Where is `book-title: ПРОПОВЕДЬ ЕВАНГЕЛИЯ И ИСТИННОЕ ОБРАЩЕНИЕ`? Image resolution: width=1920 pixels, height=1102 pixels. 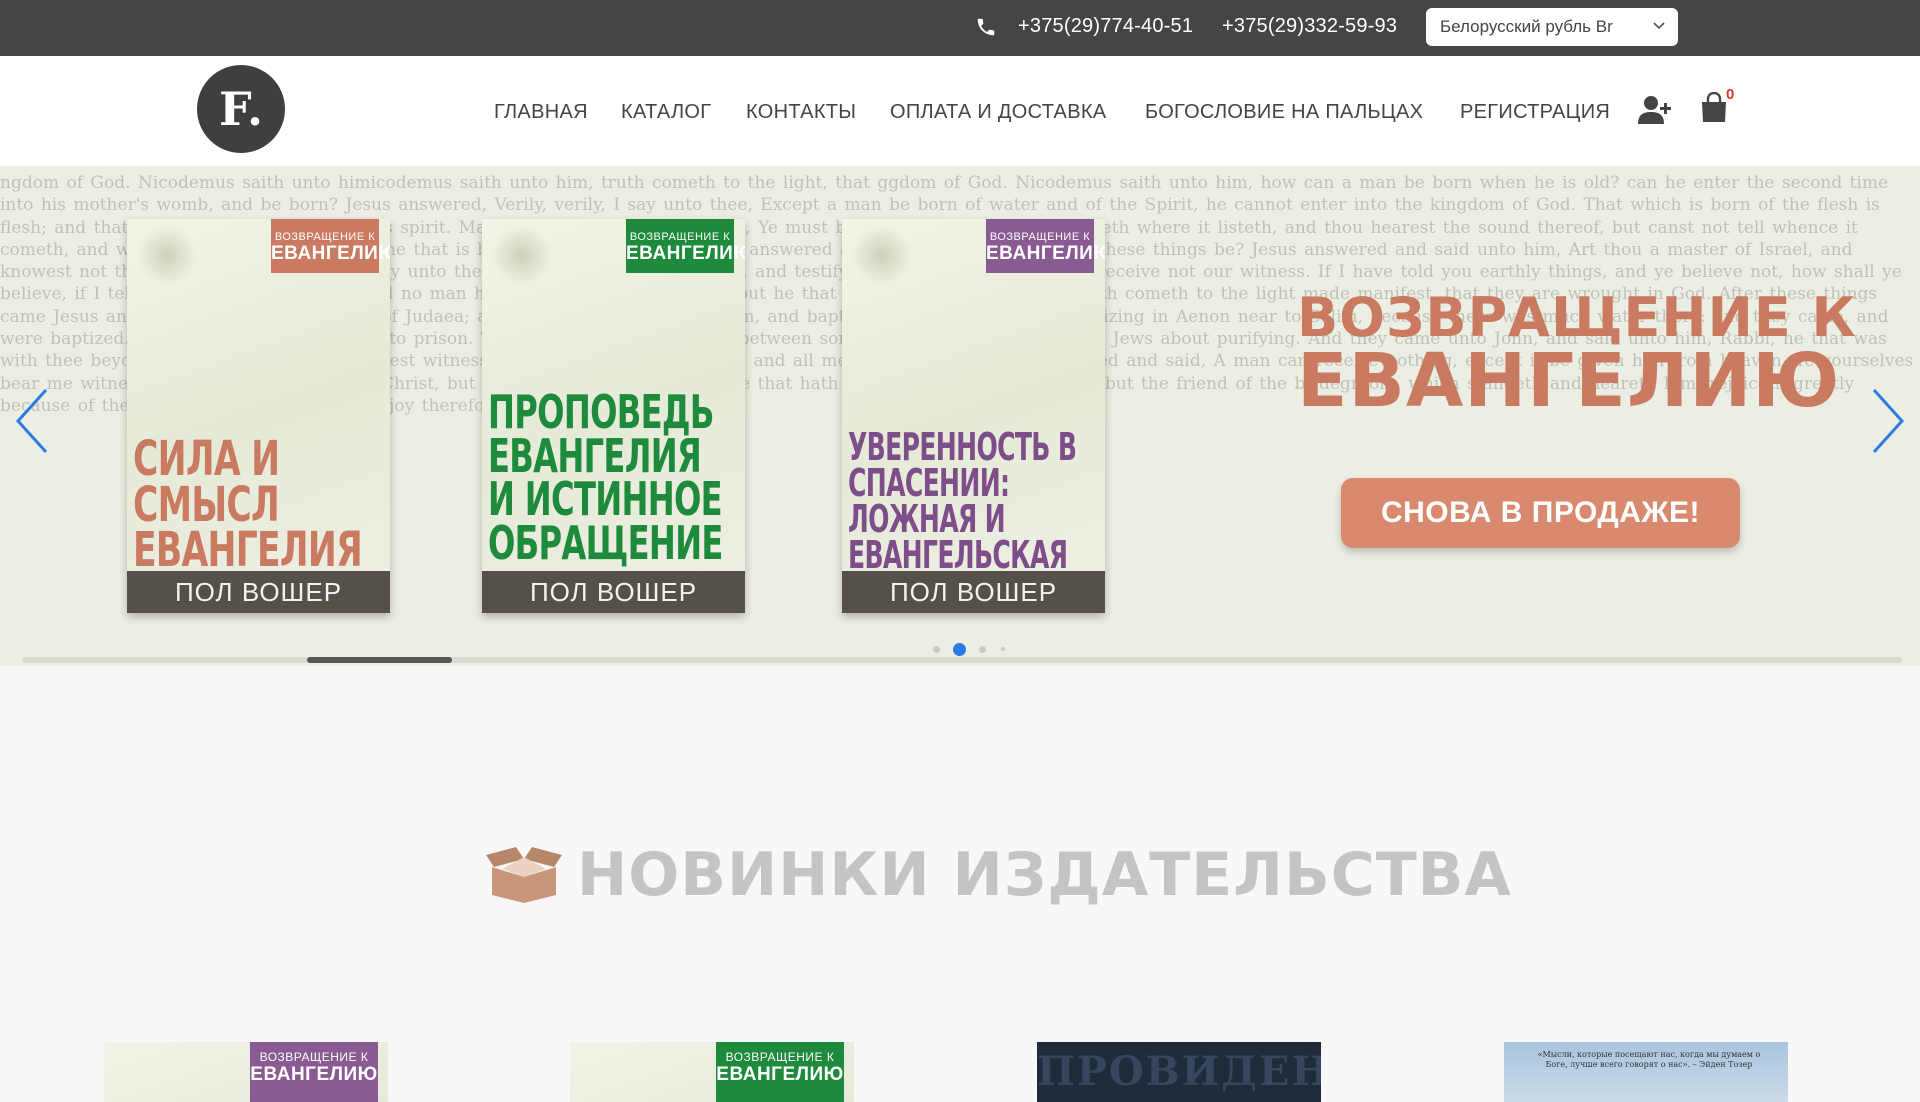 book-title: ПРОПОВЕДЬ ЕВАНГЕЛИЯ И ИСТИННОЕ ОБРАЩЕНИЕ is located at coordinates (605, 478).